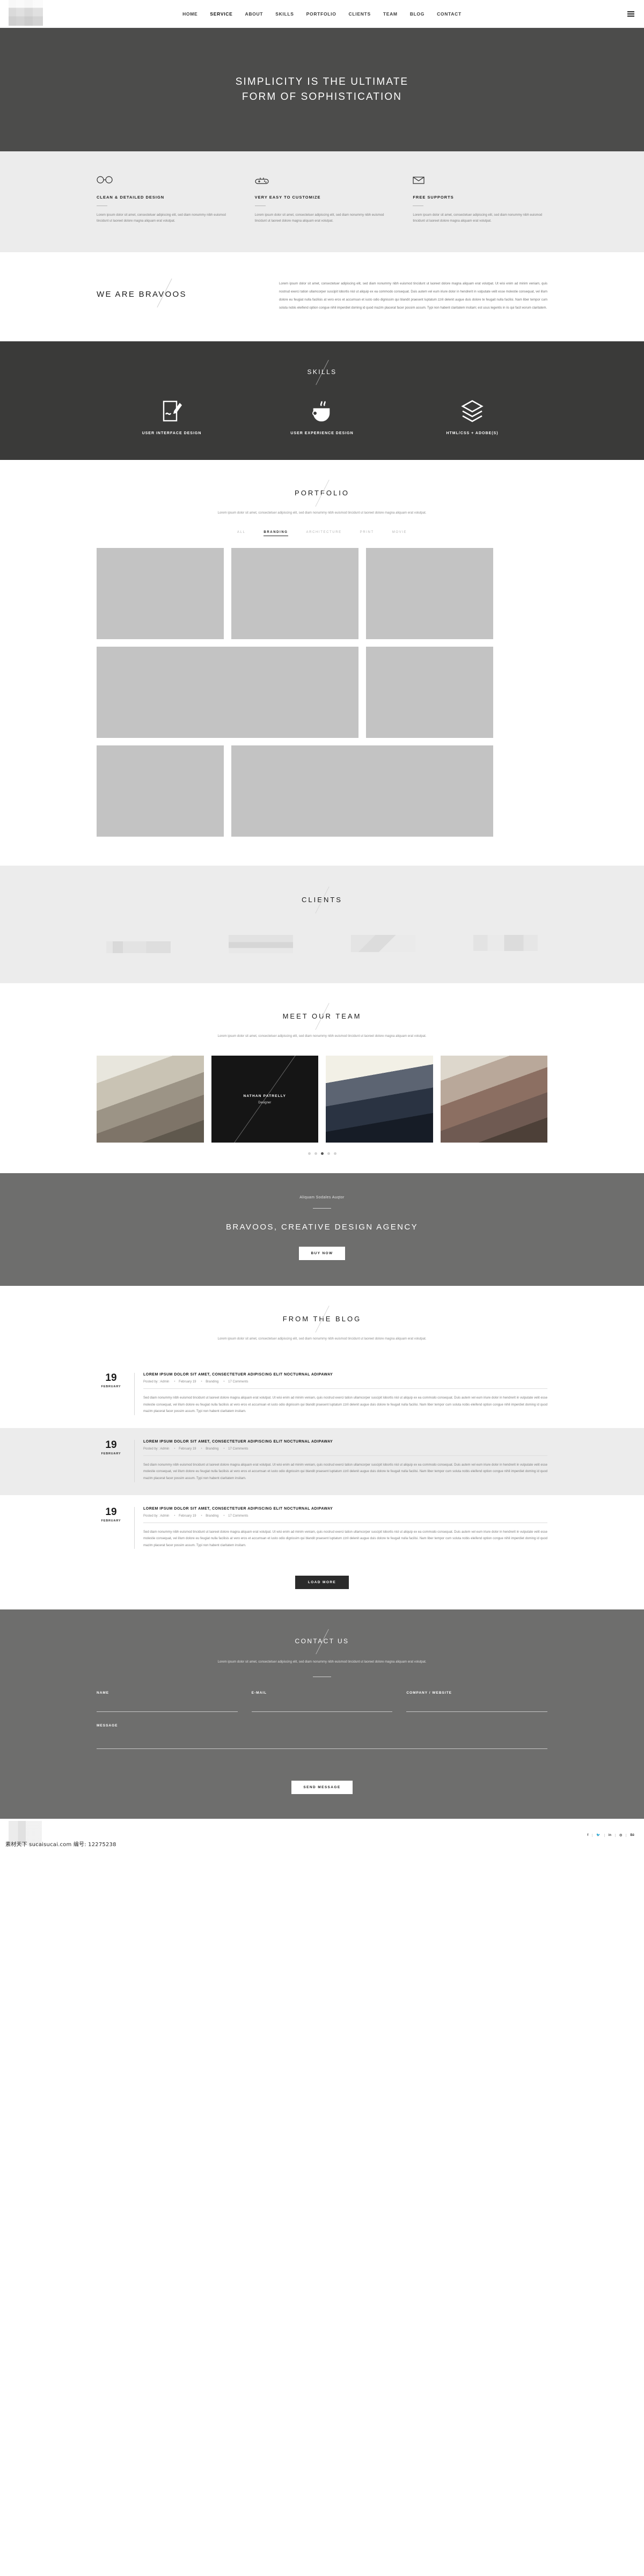 This screenshot has height=2576, width=644. I want to click on contact-message-row: MESSAGE, so click(322, 1738).